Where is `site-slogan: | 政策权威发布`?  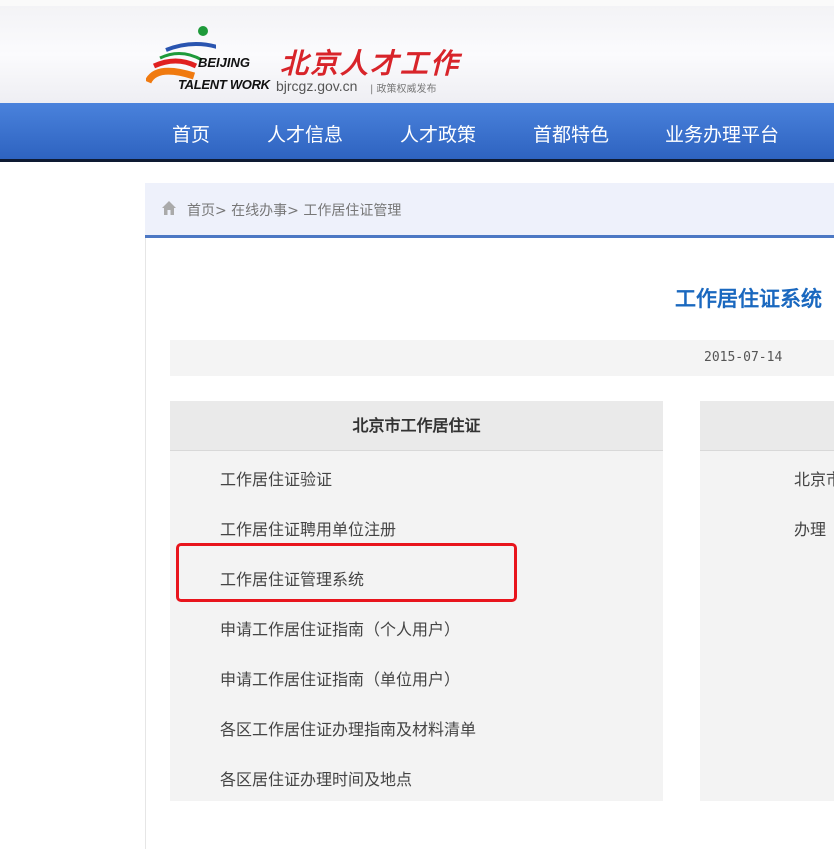
site-slogan: | 政策权威发布 is located at coordinates (403, 89).